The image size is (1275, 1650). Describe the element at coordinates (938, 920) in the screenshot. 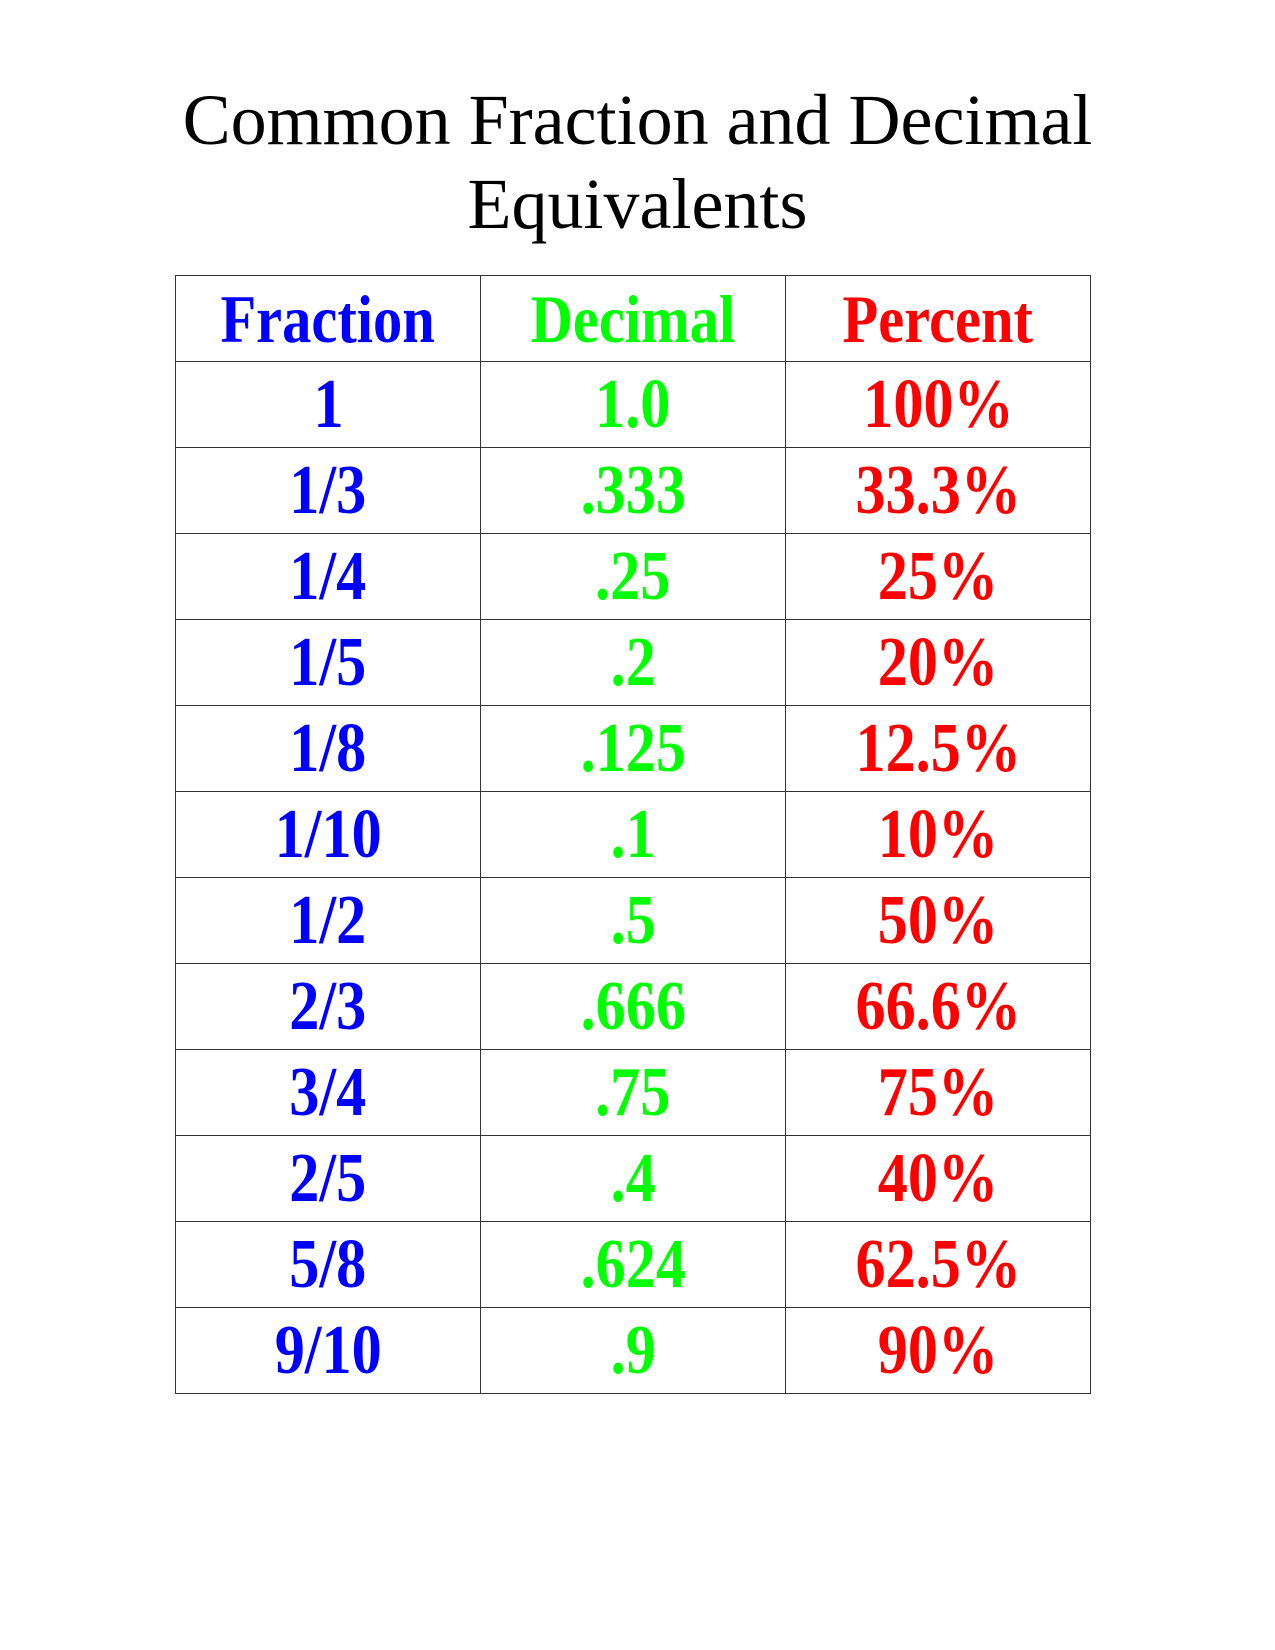

I see `percent-cell: 50%` at that location.